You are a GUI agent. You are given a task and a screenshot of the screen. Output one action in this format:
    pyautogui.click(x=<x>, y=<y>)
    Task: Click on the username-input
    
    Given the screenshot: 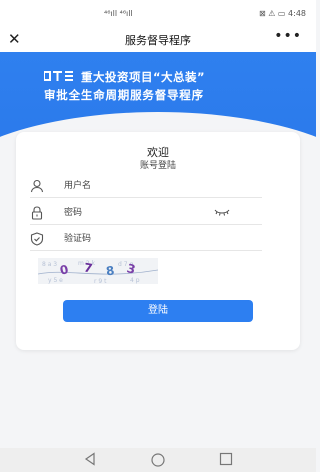 What is the action you would take?
    pyautogui.click(x=149, y=186)
    